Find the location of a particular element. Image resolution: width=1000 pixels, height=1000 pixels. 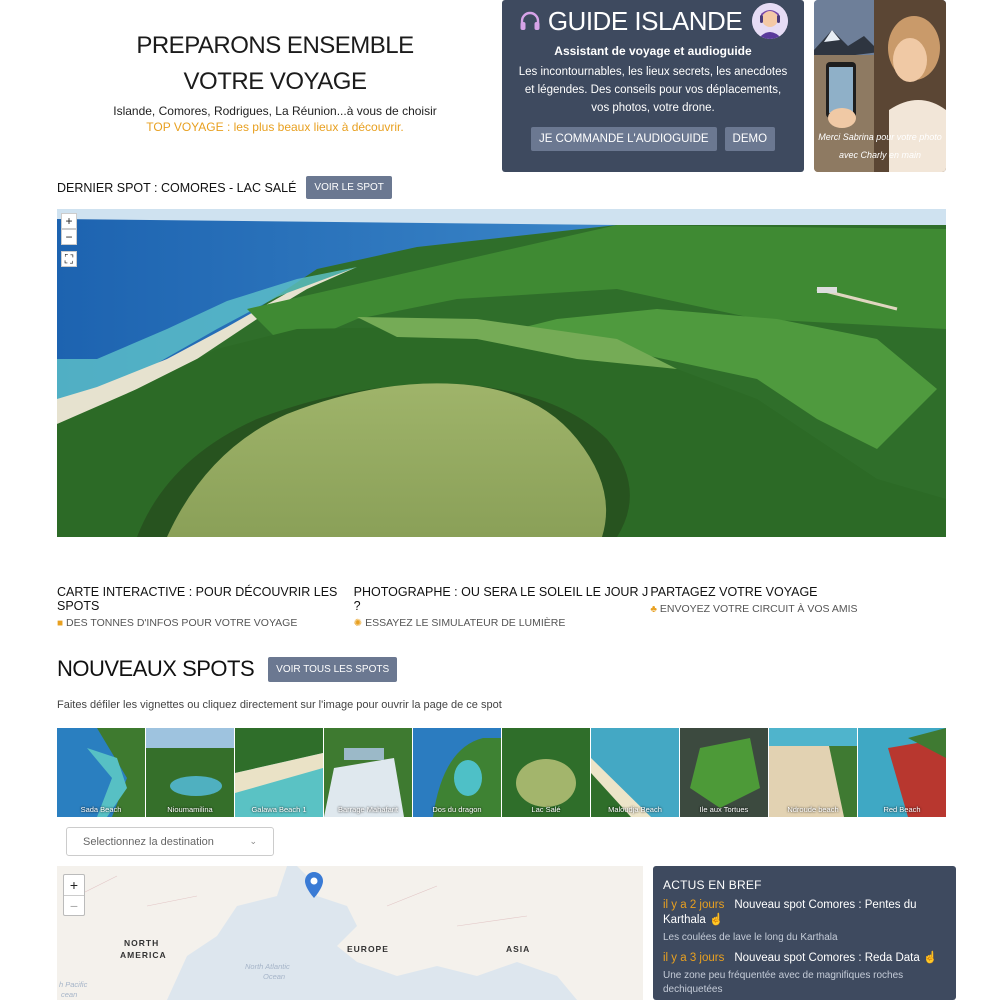

map-label-atlantic: North Atlantic is located at coordinates (267, 966).